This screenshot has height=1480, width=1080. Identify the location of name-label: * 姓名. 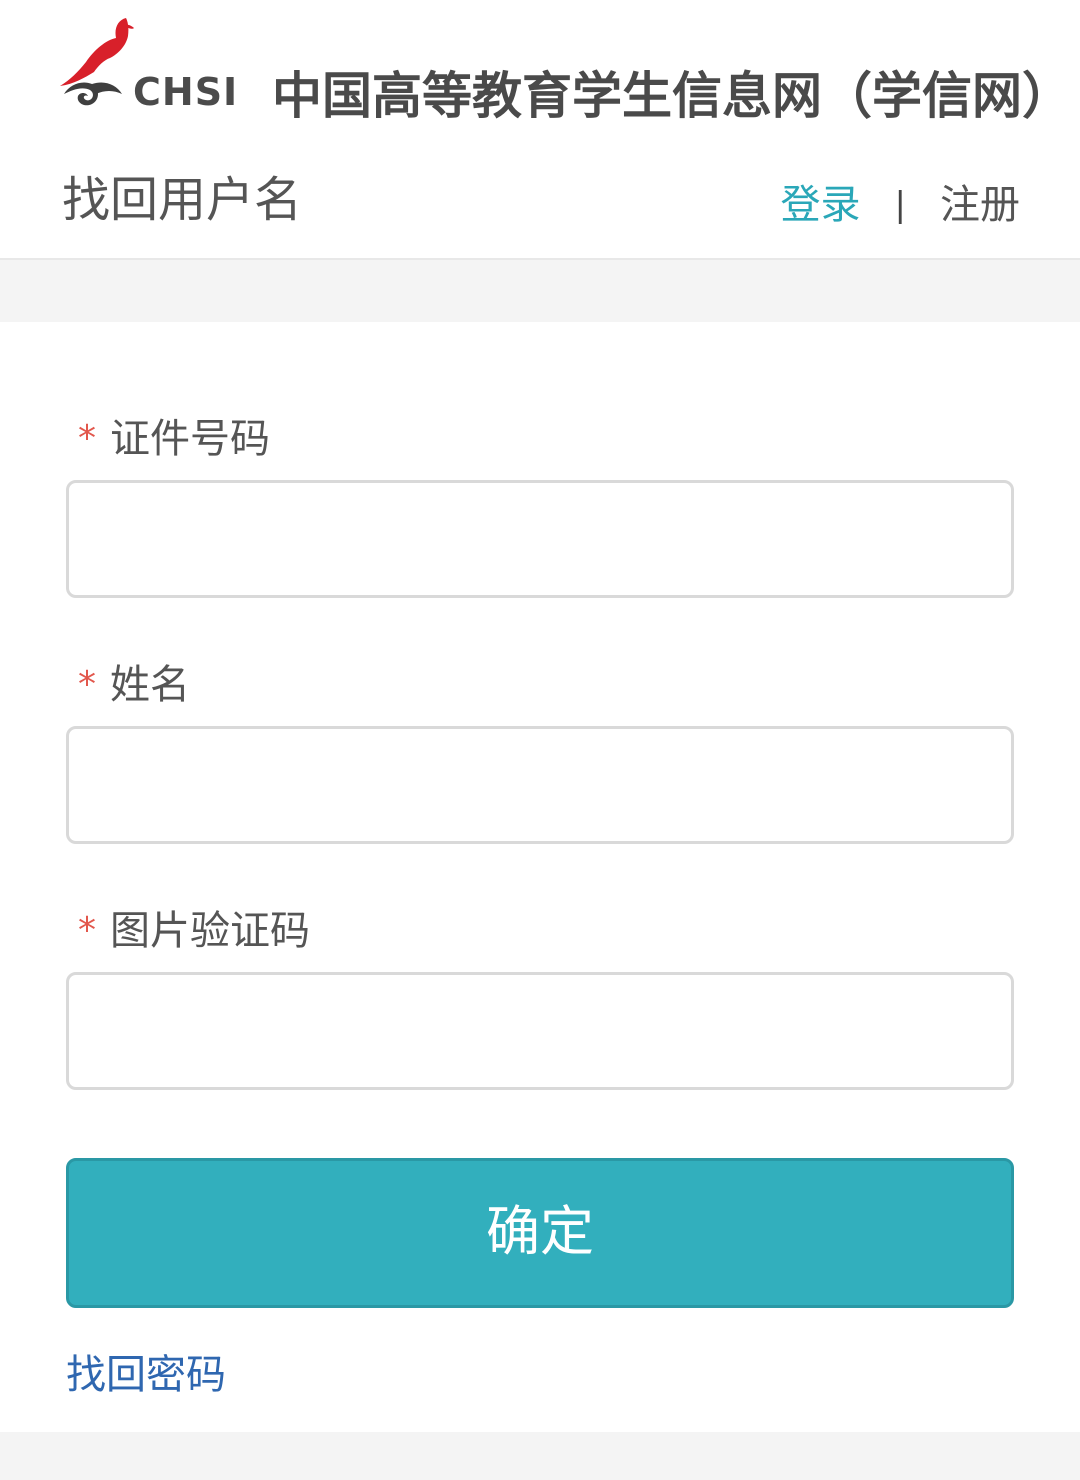
(134, 681).